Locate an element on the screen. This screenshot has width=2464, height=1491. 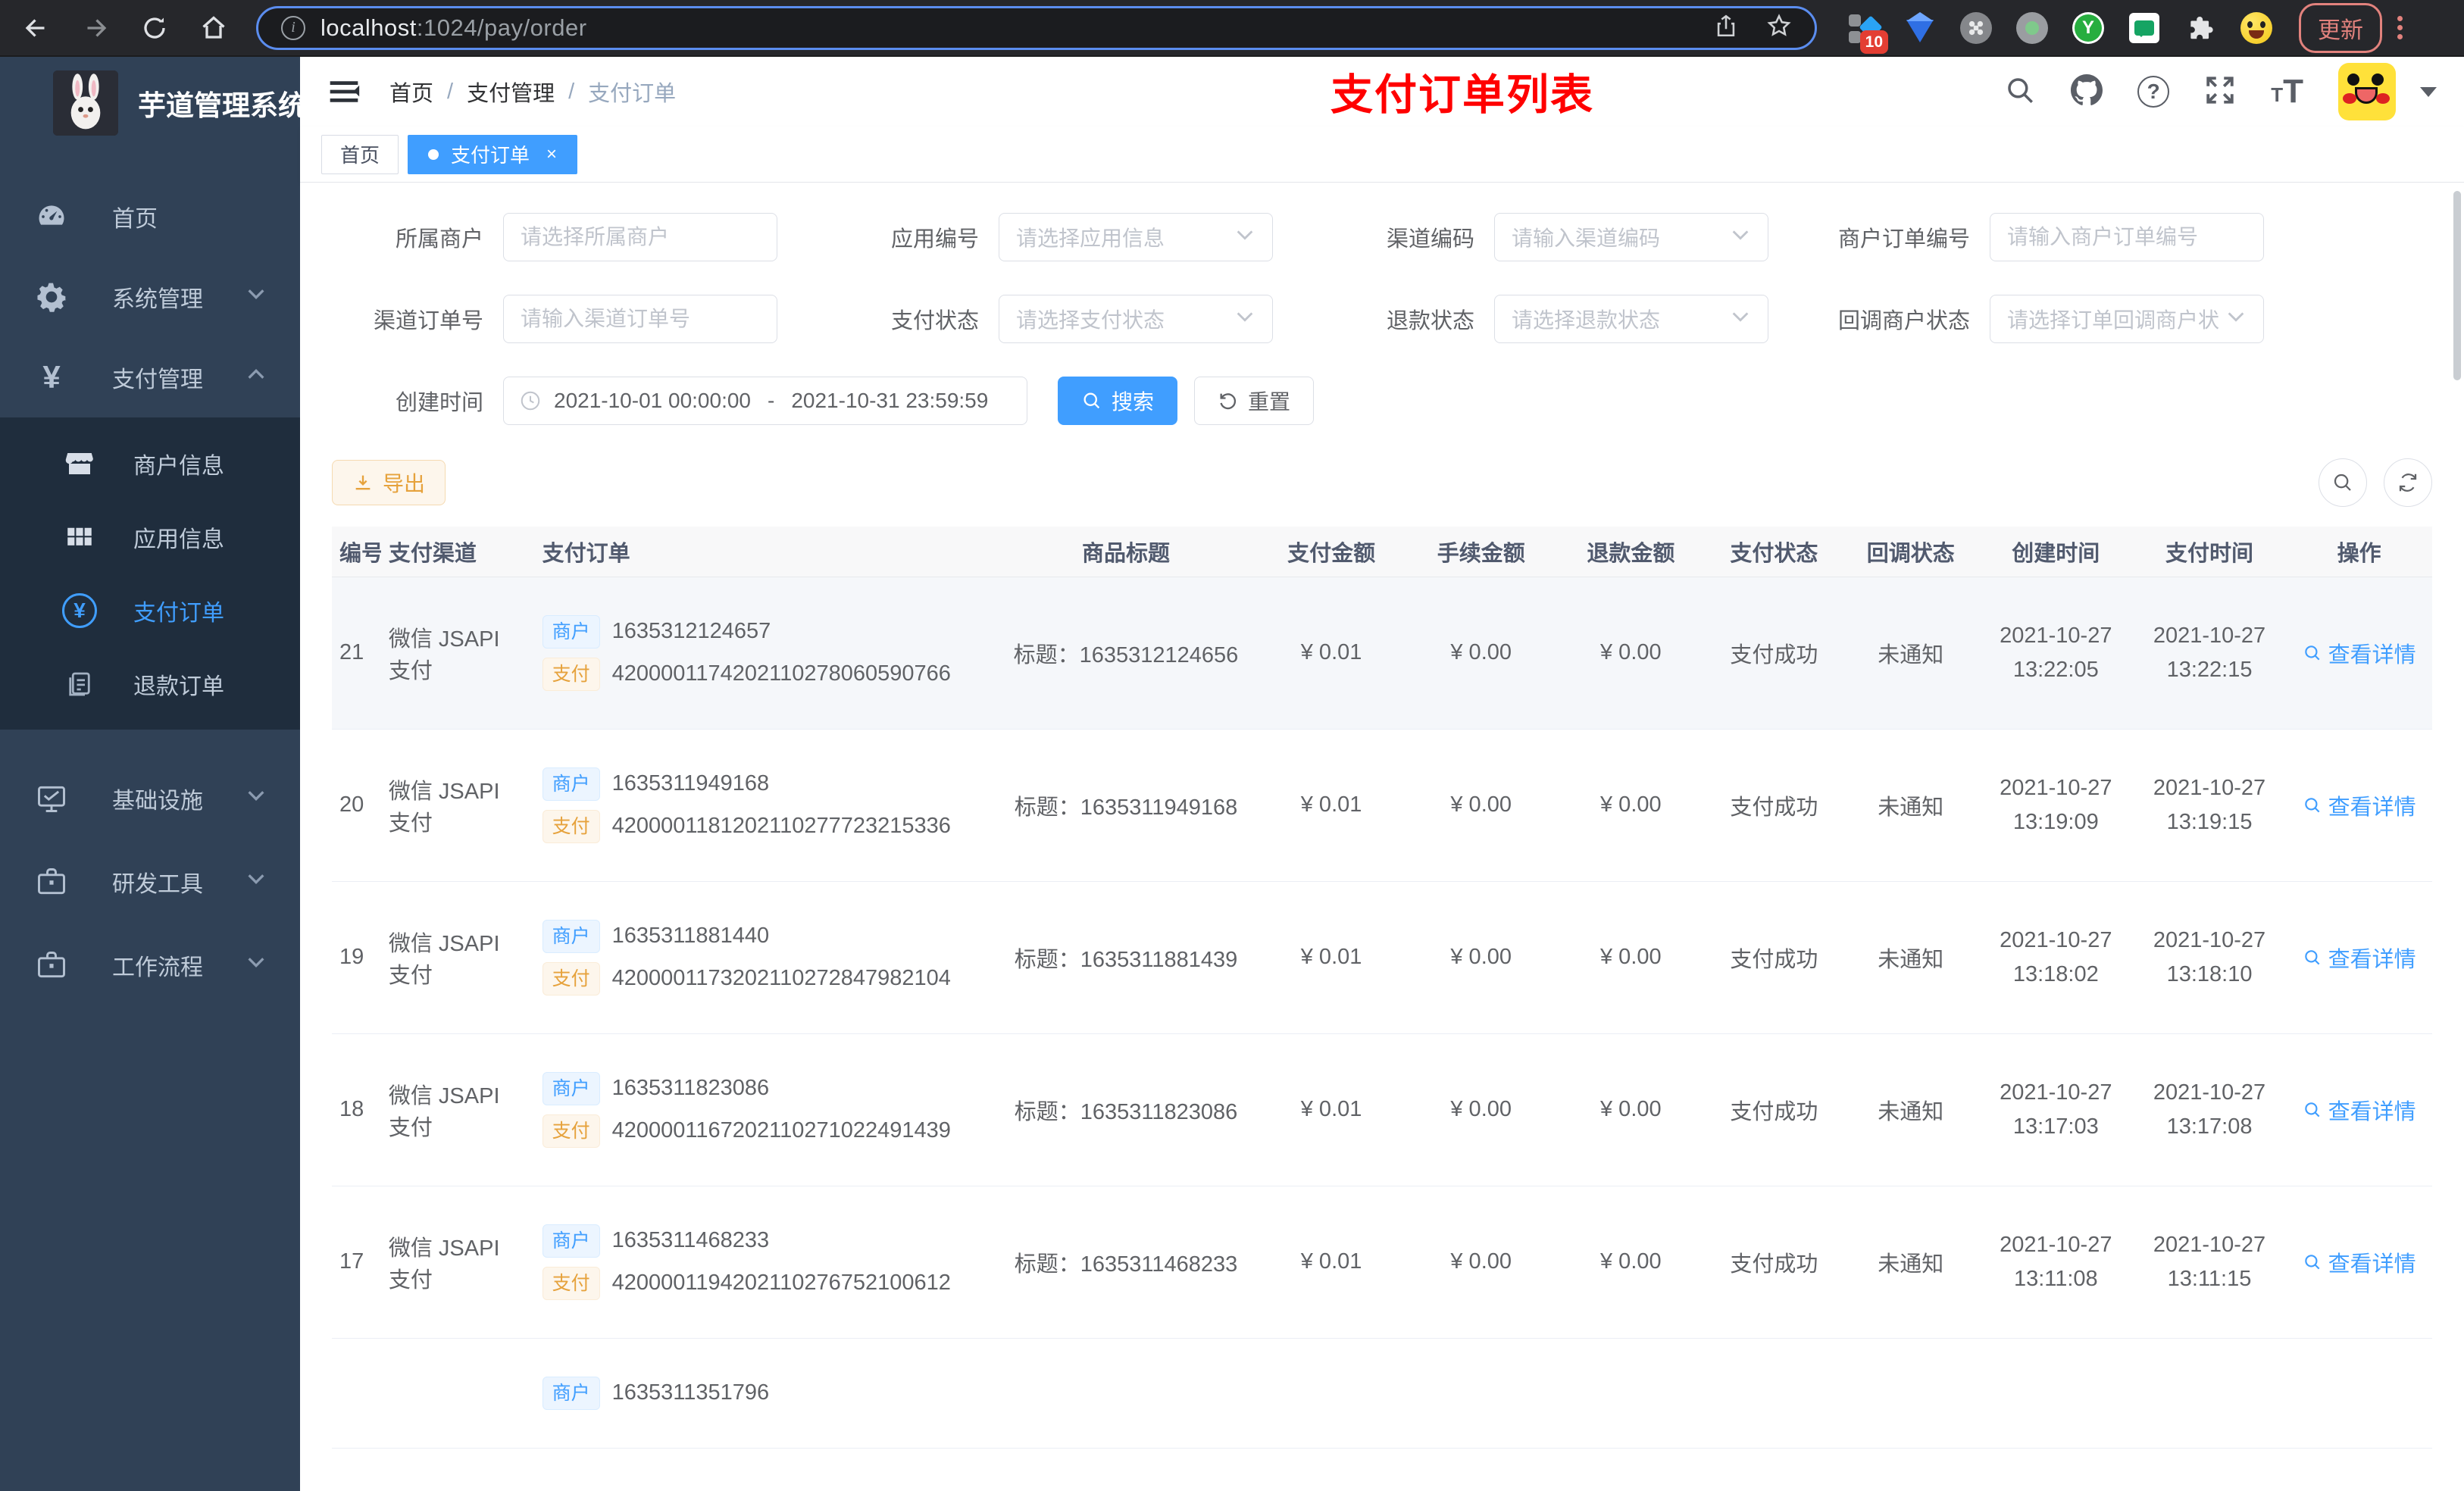
app-select: 请选择应用信息 is located at coordinates (1136, 237).